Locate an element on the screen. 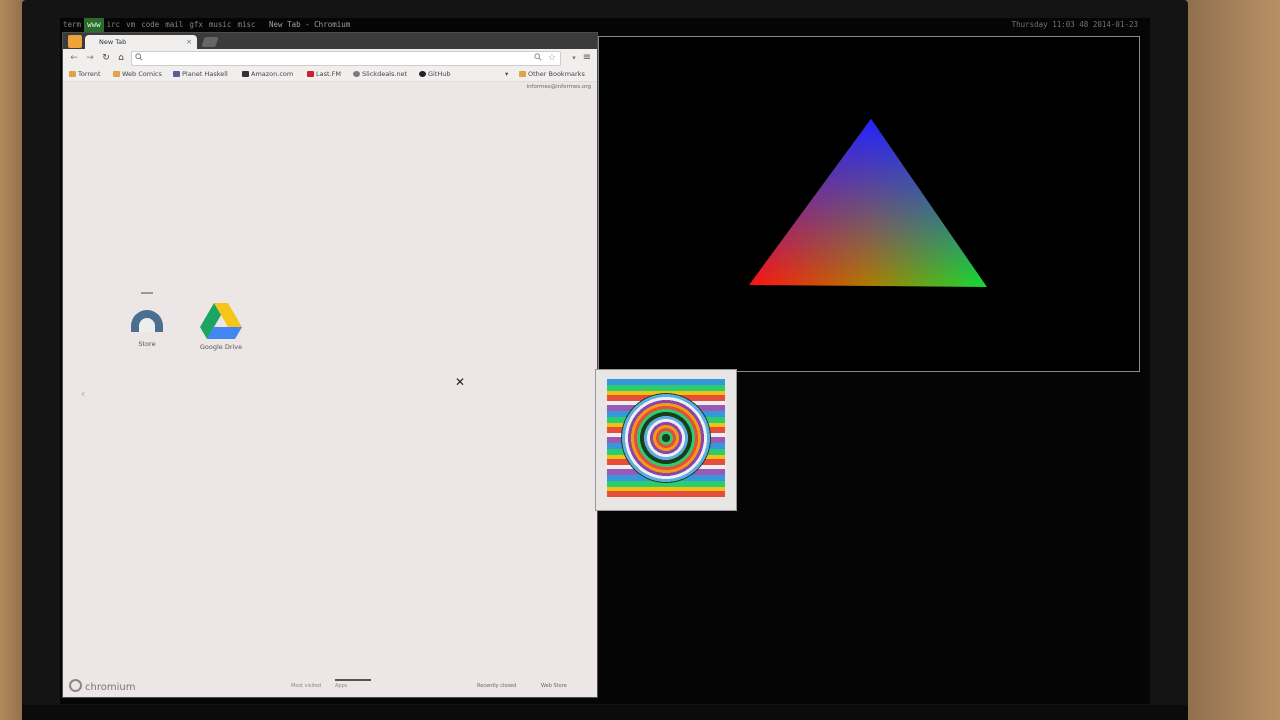  store-indicator is located at coordinates (147, 293).